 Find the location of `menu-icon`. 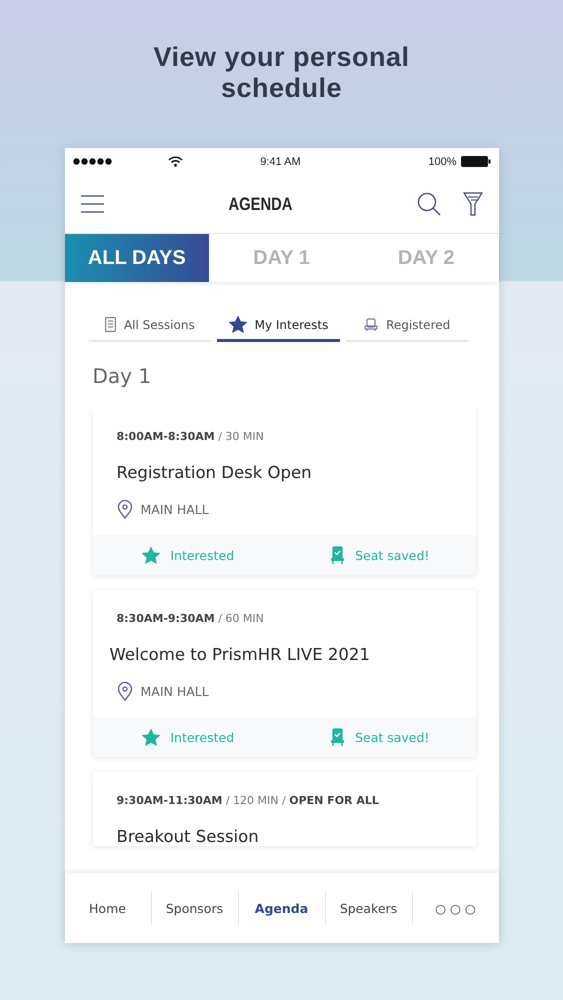

menu-icon is located at coordinates (92, 204).